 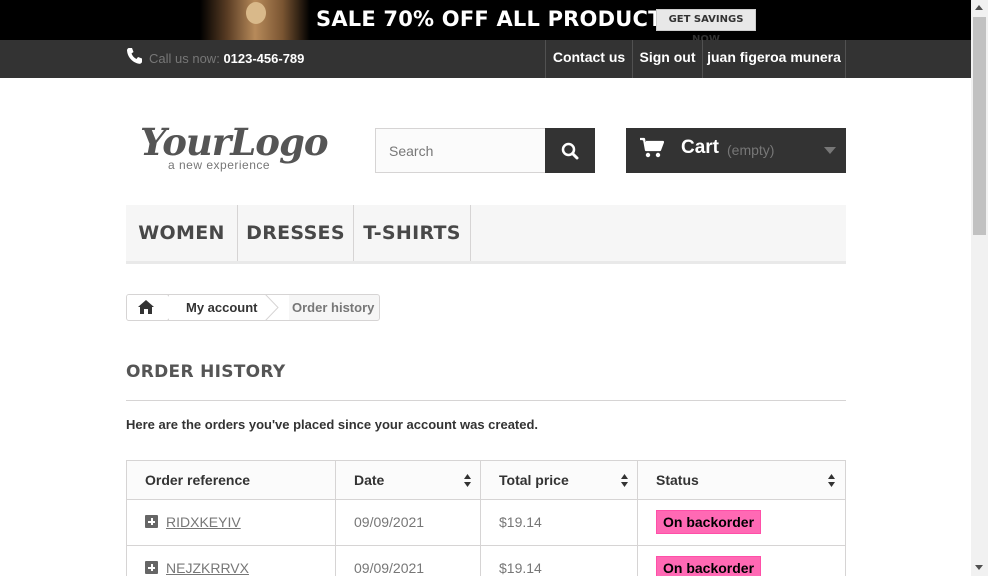 What do you see at coordinates (222, 307) in the screenshot?
I see `breadcrumb-my-account-label: My account` at bounding box center [222, 307].